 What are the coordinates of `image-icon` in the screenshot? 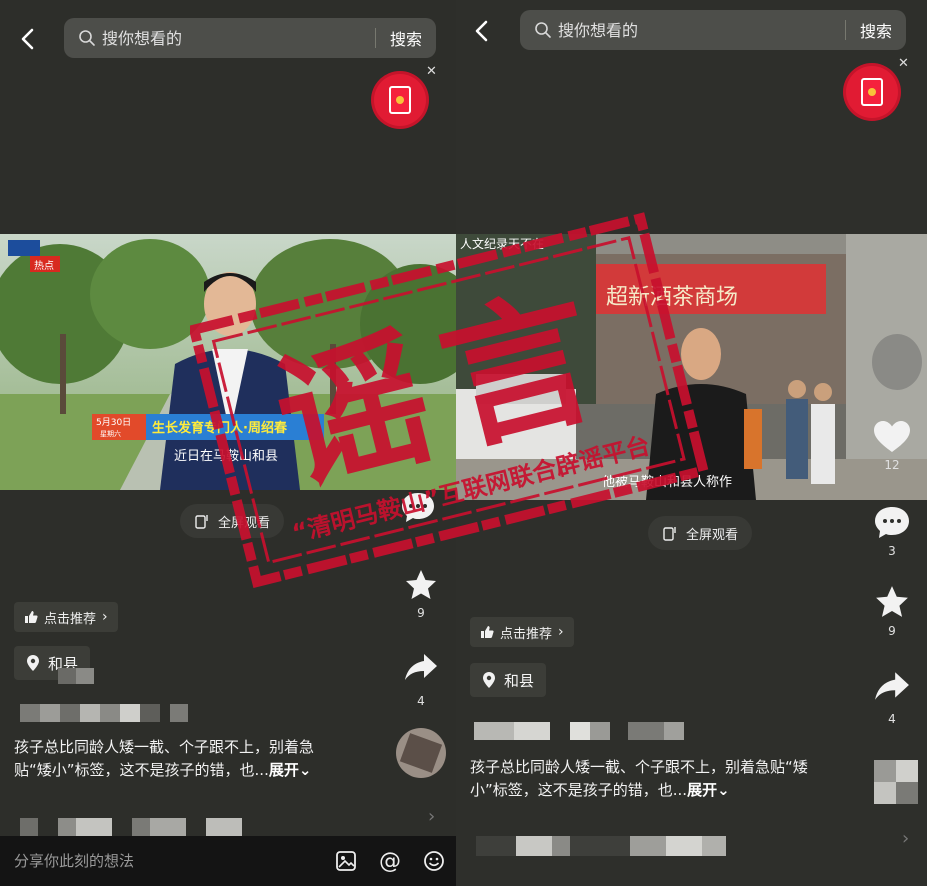 It's located at (346, 861).